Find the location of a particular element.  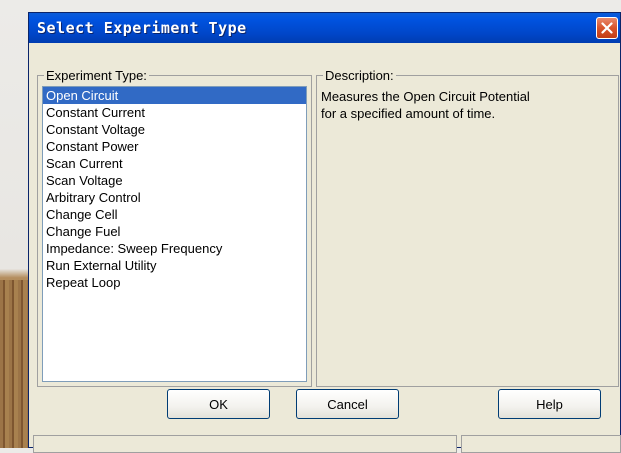

experiment-type-item: Run External Utility is located at coordinates (174, 265).